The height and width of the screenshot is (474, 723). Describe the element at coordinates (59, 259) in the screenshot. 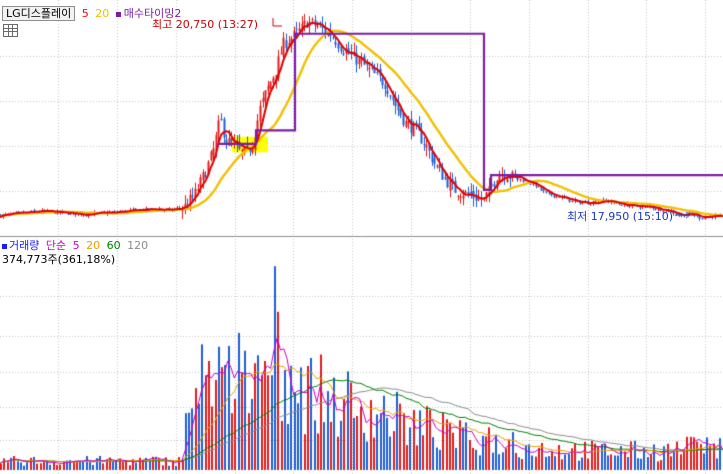

I see `volume-value-label: 374,773주(361,18%)` at that location.